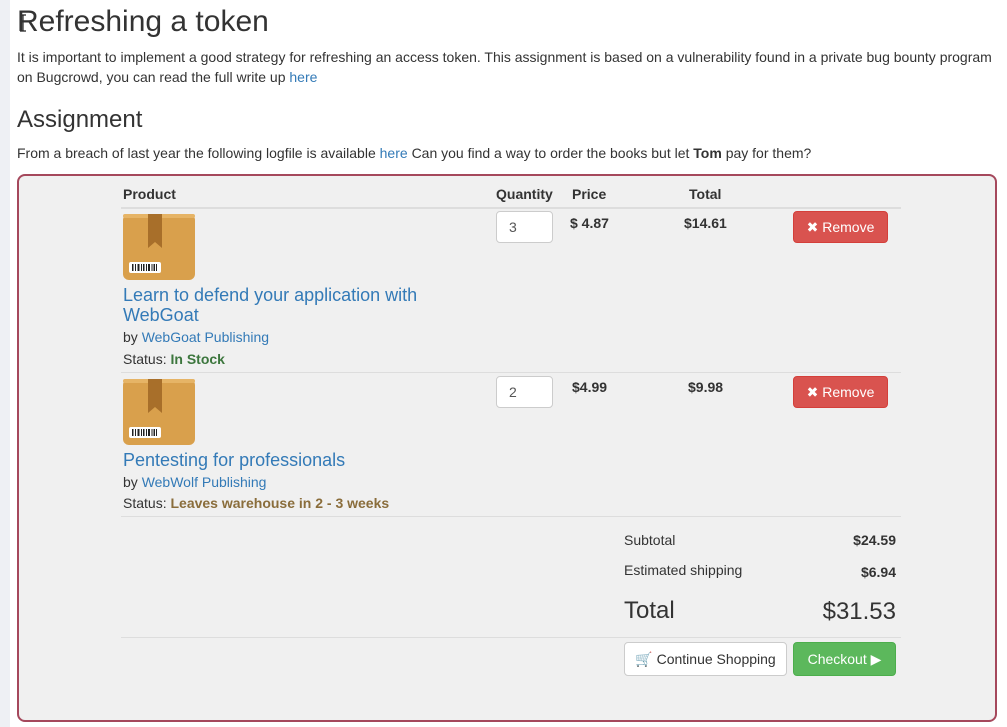  Describe the element at coordinates (837, 659) in the screenshot. I see `checkout-label: Checkout` at that location.